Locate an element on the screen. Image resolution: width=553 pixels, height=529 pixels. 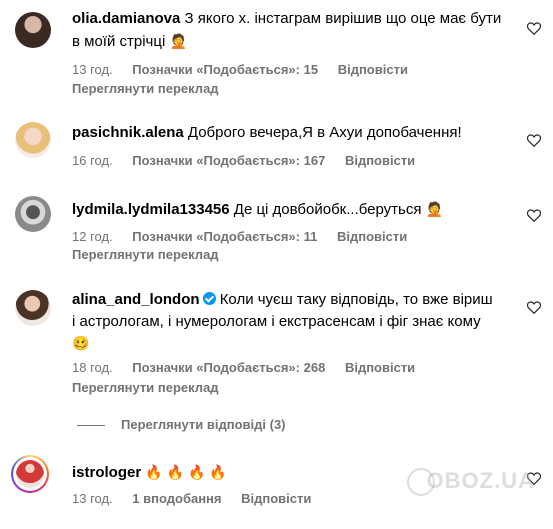
view-replies-button: Переглянути відповіді (3) is located at coordinates (181, 424).